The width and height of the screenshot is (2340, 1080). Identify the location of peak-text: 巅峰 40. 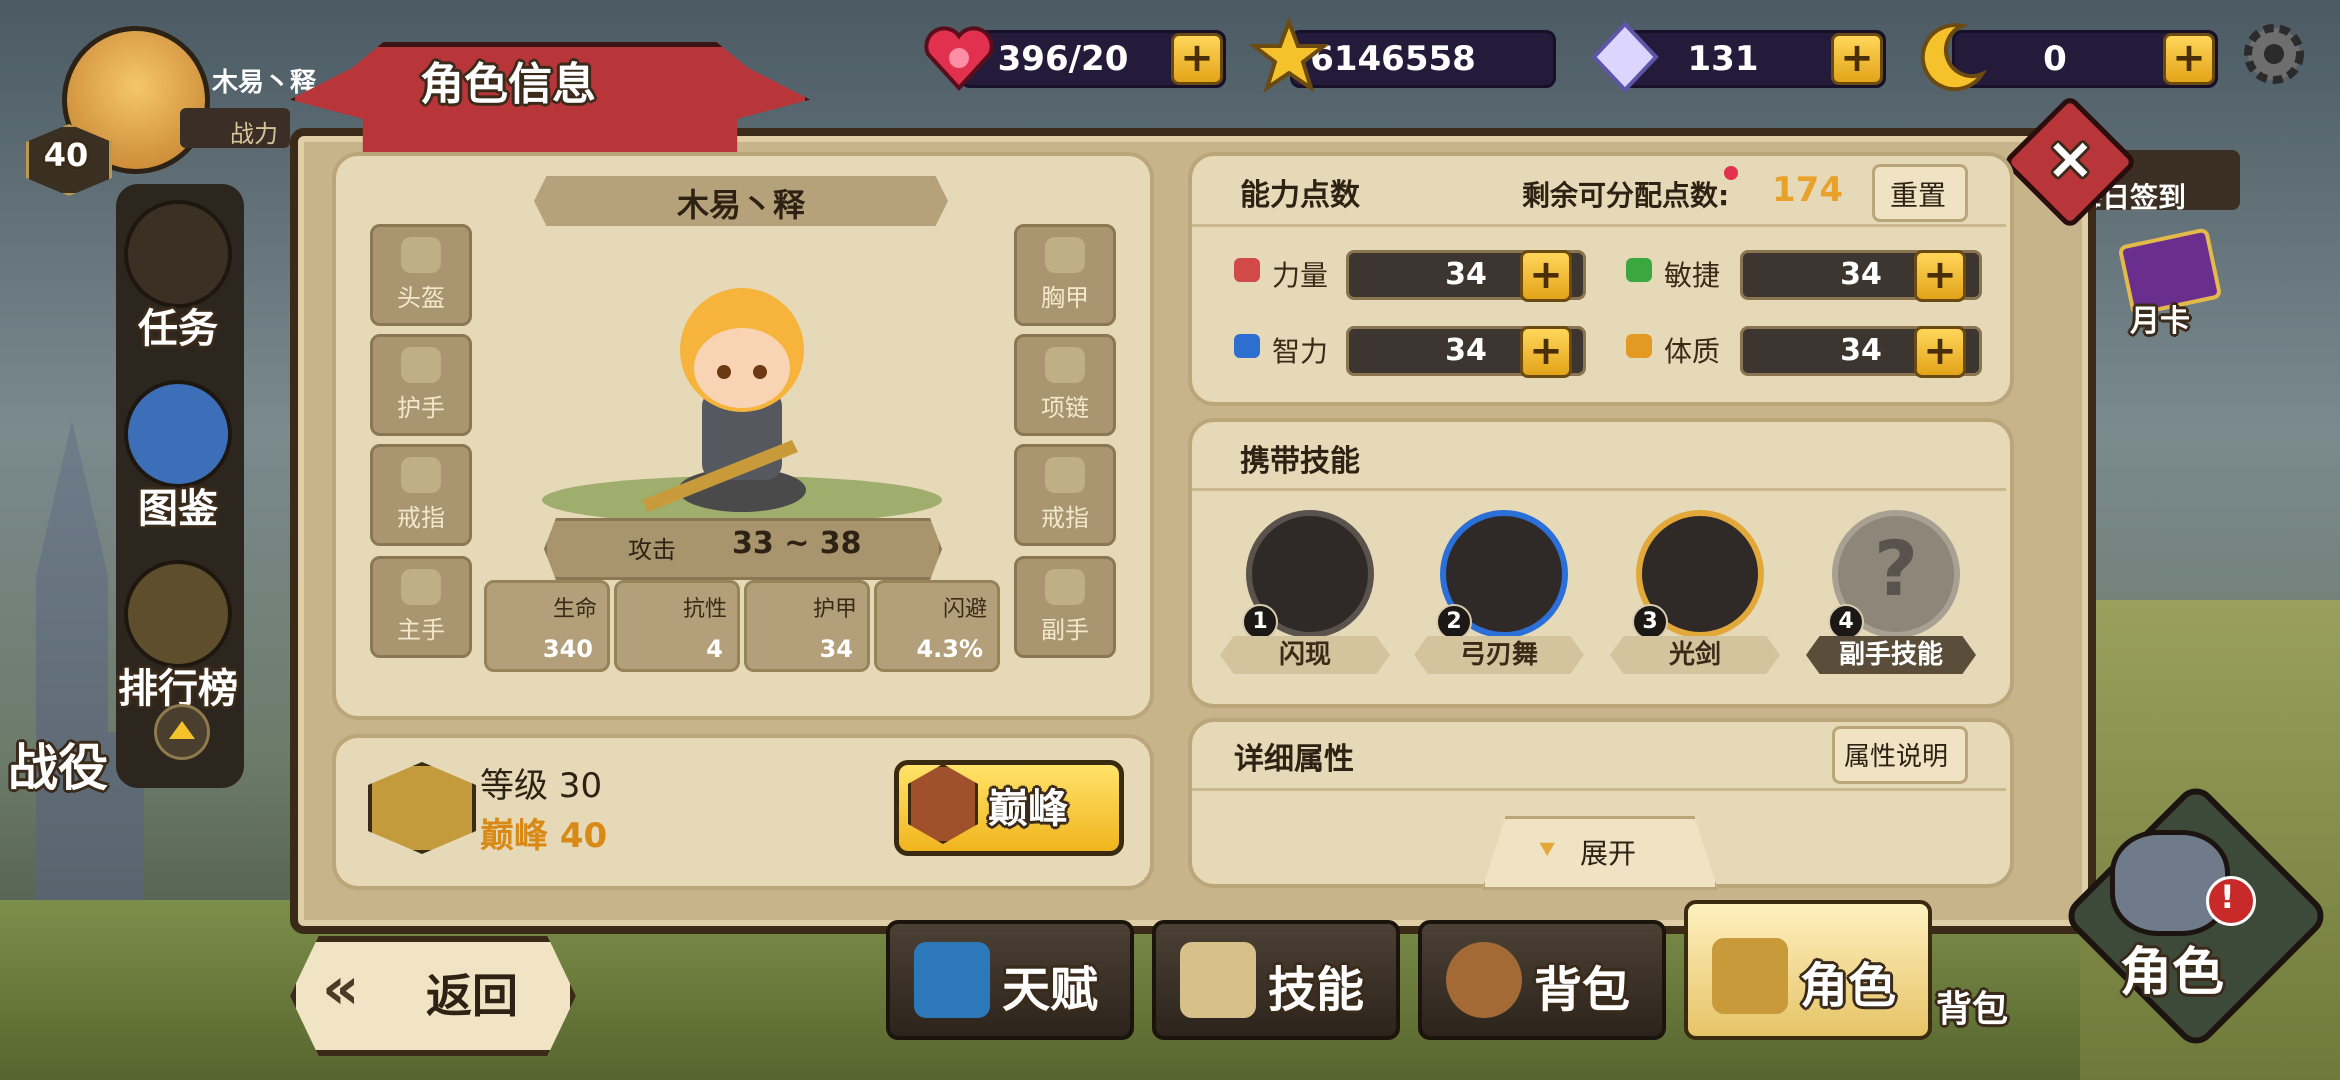
(544, 836).